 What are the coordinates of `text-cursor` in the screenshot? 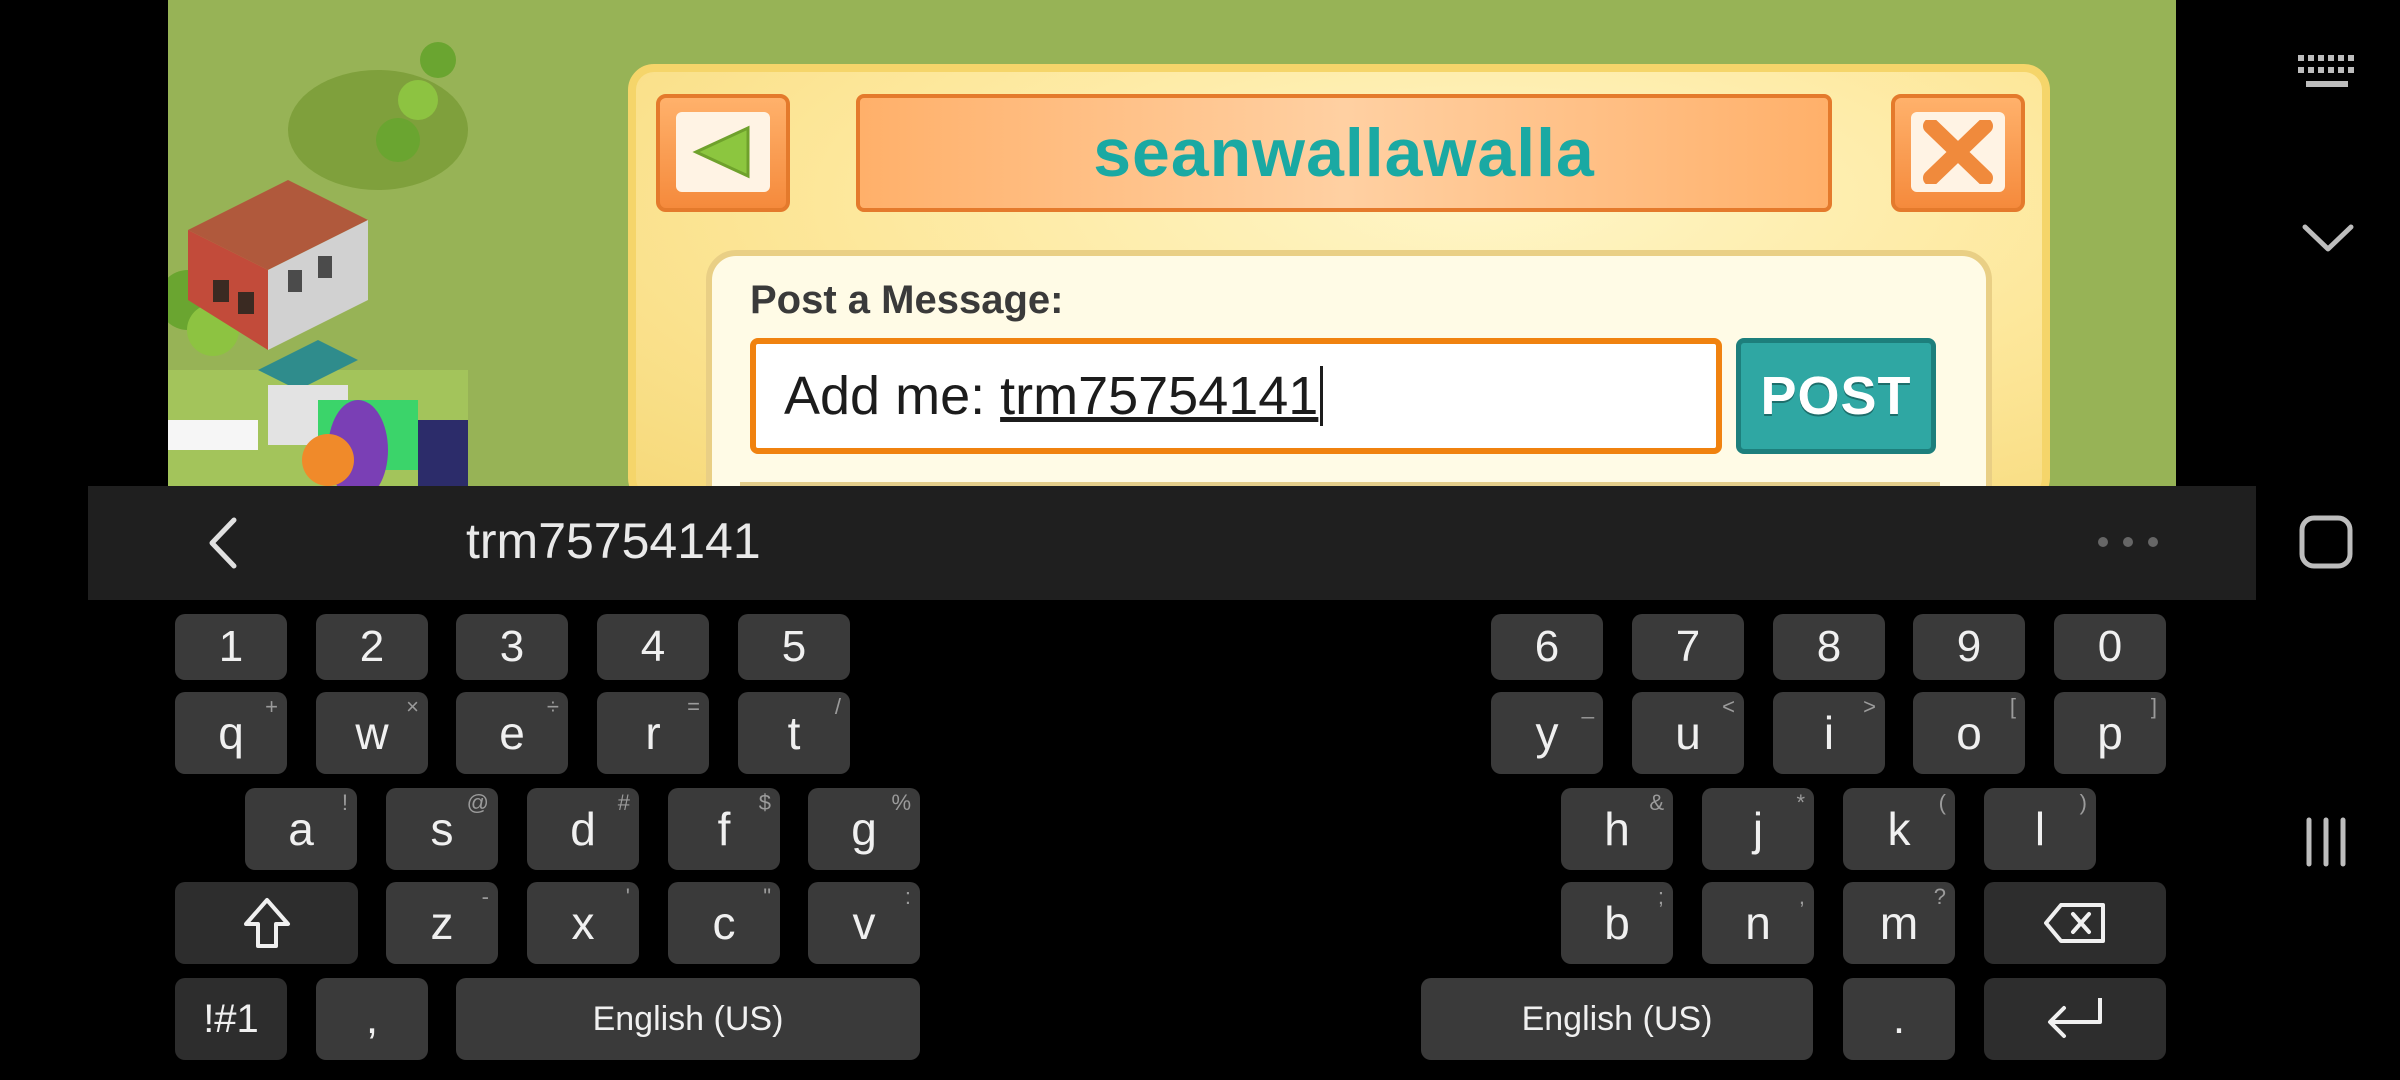 It's located at (1322, 396).